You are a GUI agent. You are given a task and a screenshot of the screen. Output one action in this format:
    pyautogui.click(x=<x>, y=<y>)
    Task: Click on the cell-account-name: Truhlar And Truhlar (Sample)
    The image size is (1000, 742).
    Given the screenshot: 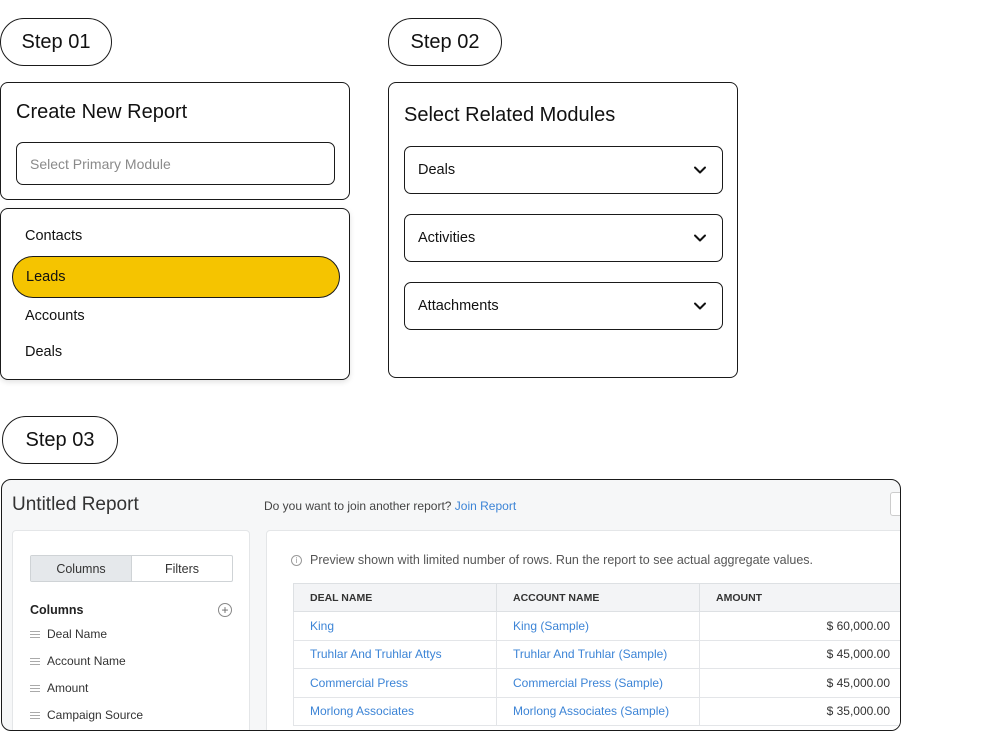 What is the action you would take?
    pyautogui.click(x=598, y=654)
    